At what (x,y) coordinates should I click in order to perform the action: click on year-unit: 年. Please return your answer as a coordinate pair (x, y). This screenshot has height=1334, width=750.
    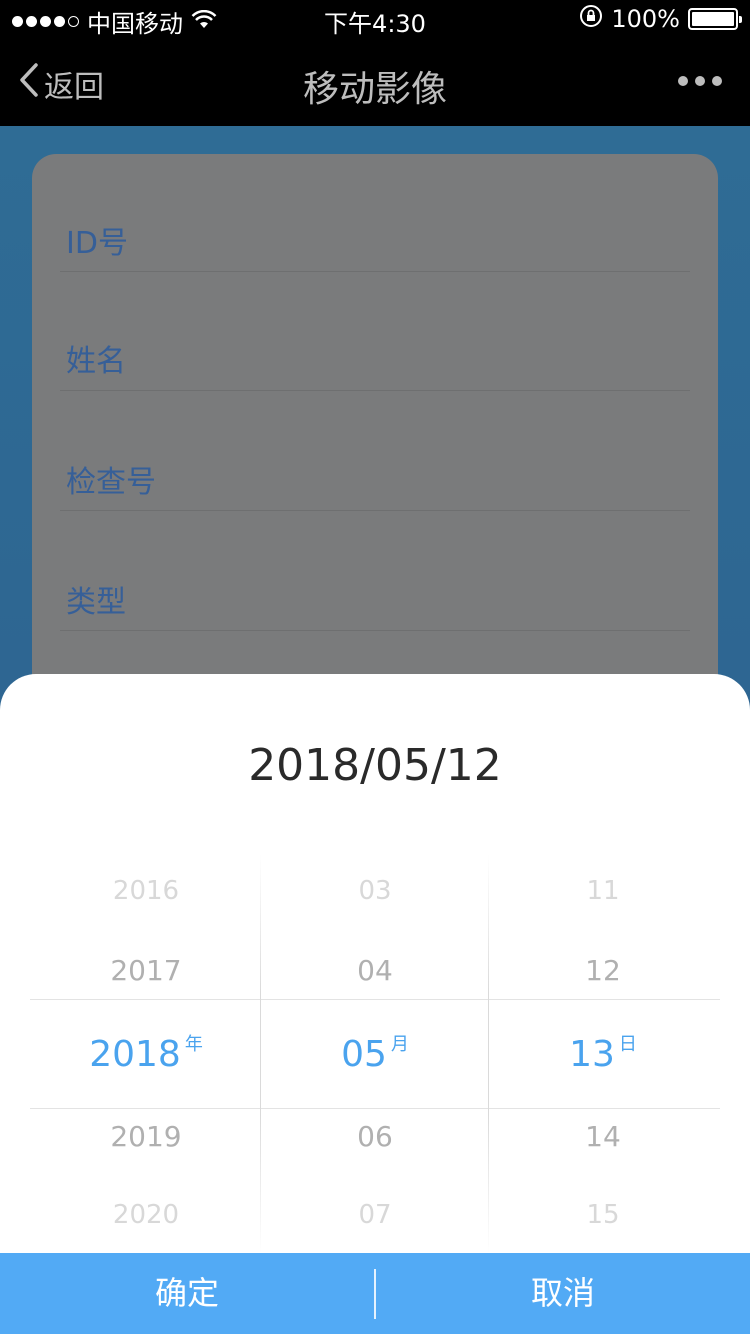
    Looking at the image, I should click on (193, 1044).